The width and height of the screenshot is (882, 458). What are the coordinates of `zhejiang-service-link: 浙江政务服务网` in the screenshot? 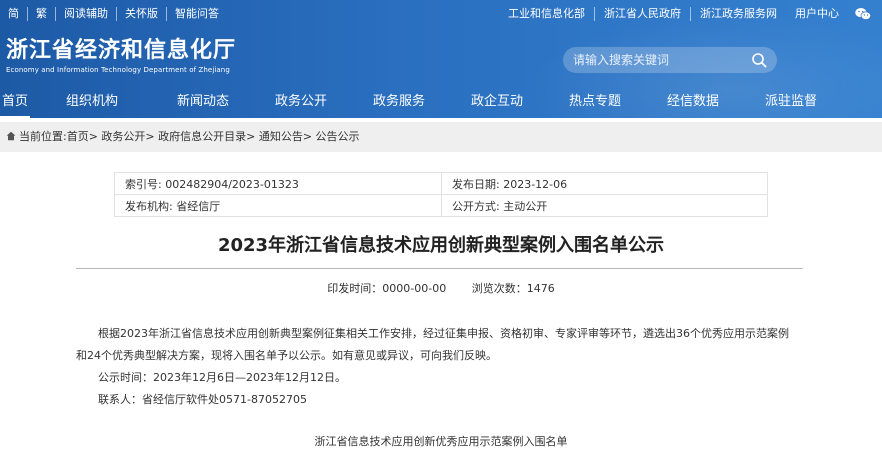 It's located at (738, 14).